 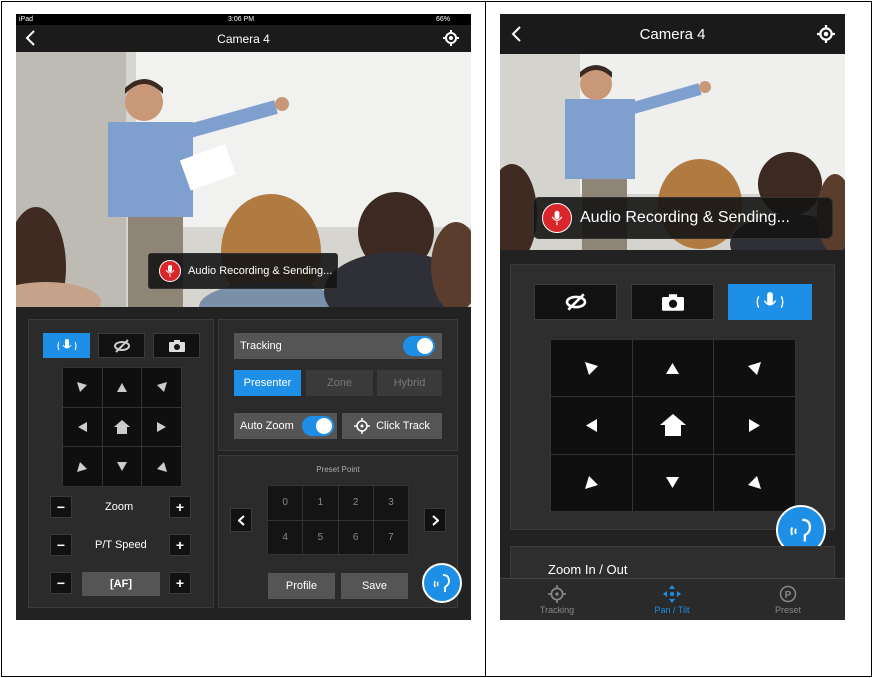 What do you see at coordinates (355, 503) in the screenshot?
I see `preset-slot: 2` at bounding box center [355, 503].